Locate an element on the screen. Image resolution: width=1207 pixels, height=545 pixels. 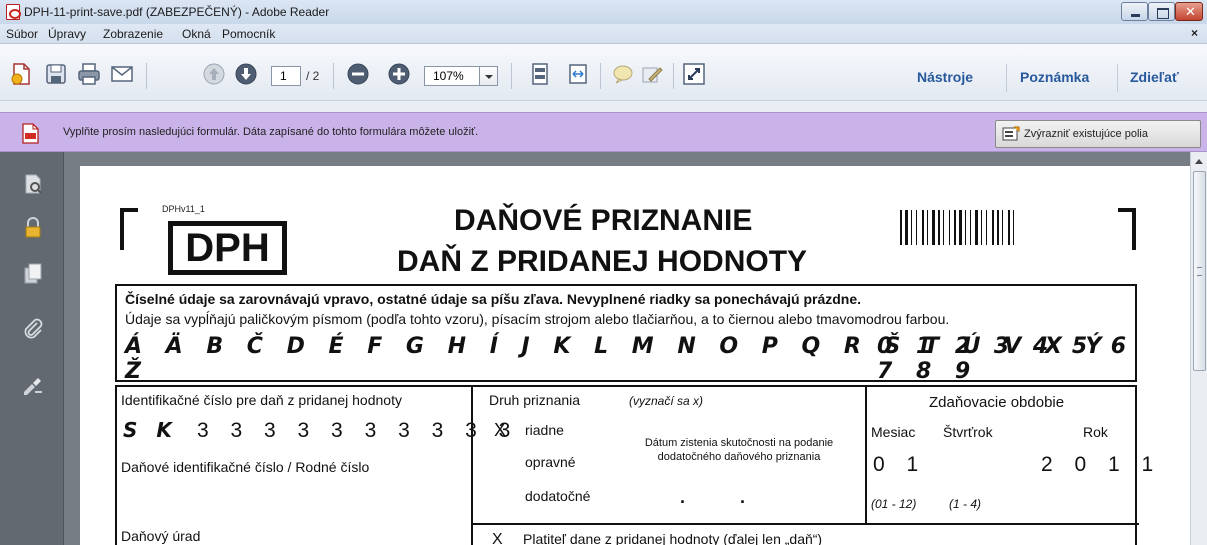
highlight-fields-label: Zvýrazniť existujúce polia is located at coordinates (1086, 134).